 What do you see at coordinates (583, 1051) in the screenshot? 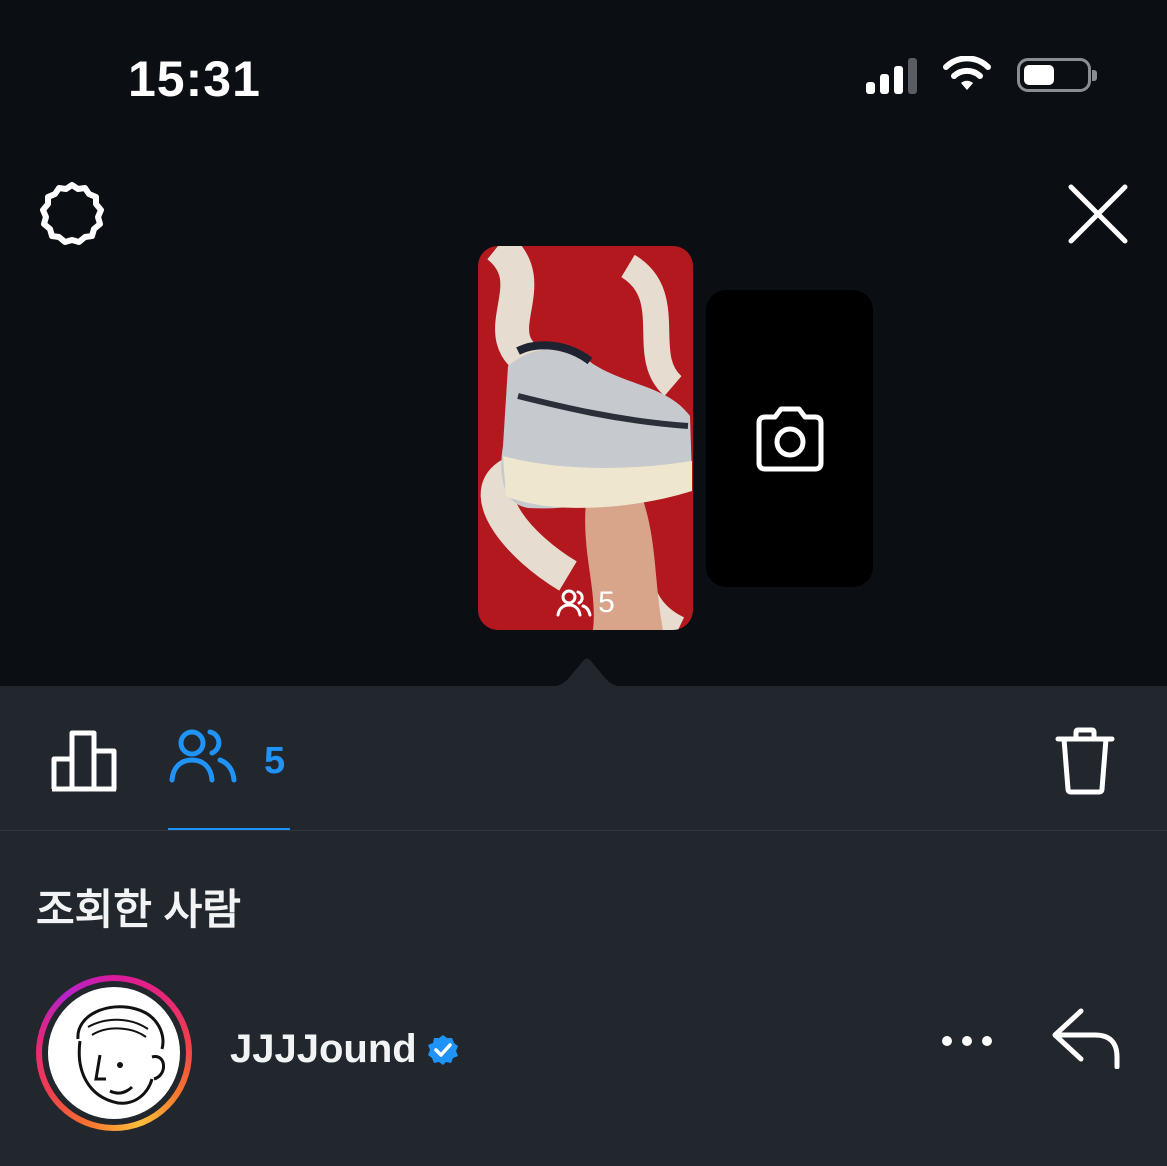
I see `viewer-row: JJJJound` at bounding box center [583, 1051].